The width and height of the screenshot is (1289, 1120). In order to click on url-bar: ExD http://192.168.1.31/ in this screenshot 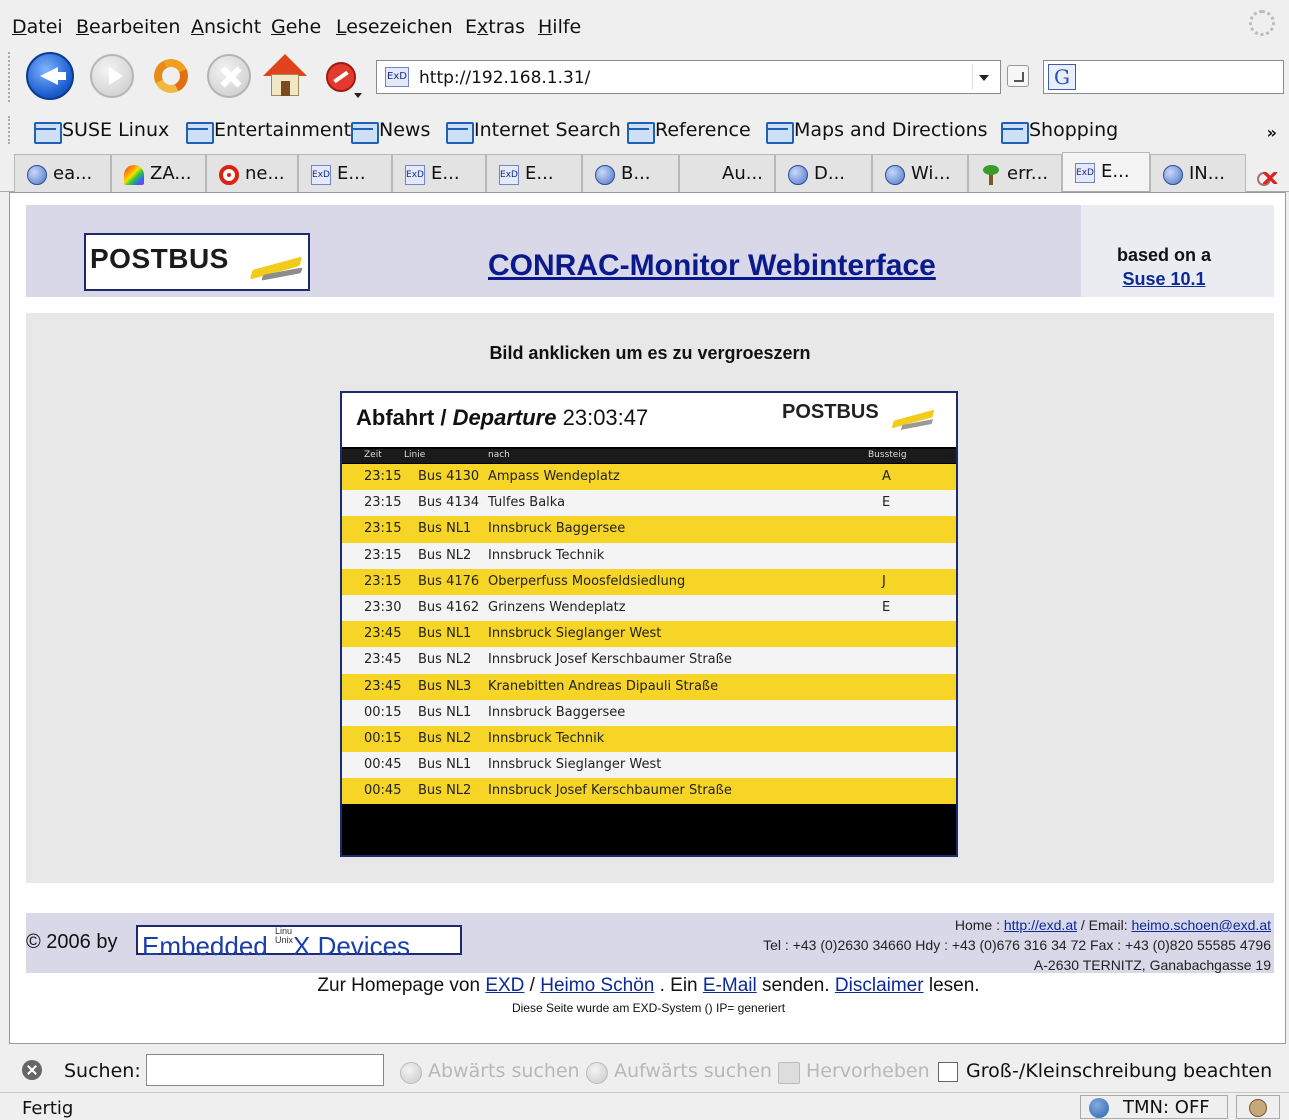, I will do `click(688, 77)`.